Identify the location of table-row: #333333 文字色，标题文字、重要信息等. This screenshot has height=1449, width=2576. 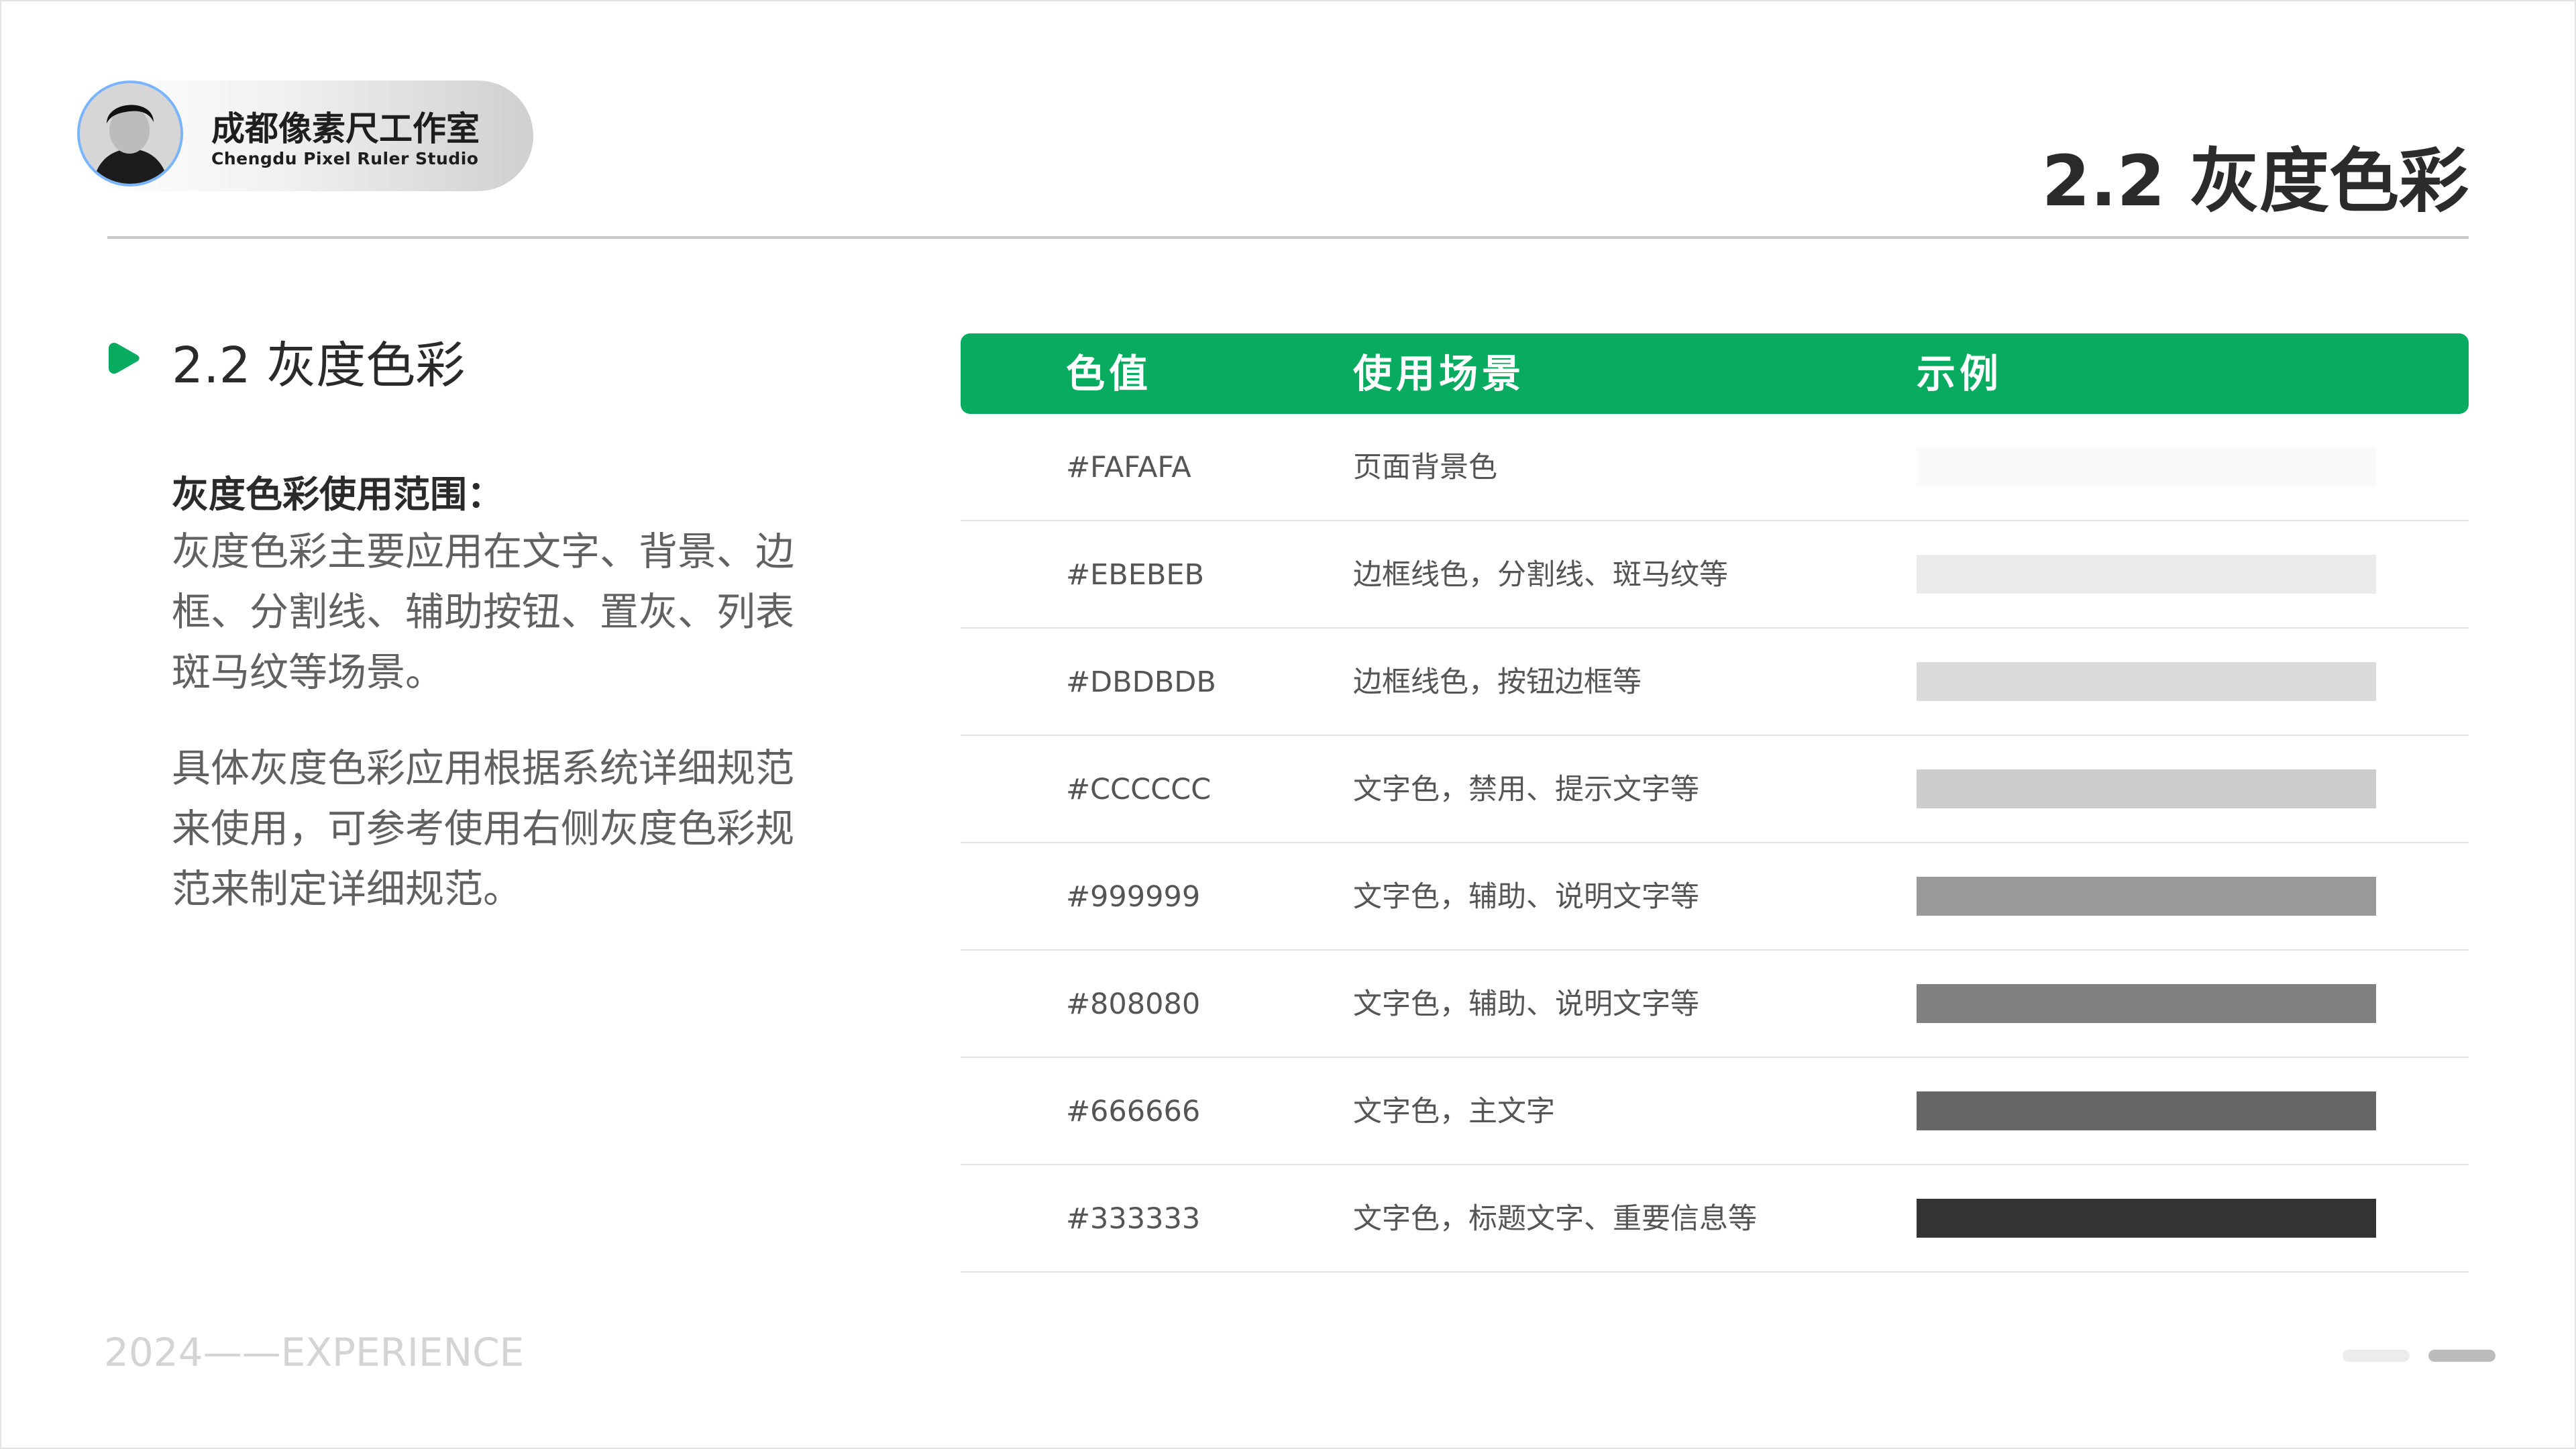
(1715, 1219).